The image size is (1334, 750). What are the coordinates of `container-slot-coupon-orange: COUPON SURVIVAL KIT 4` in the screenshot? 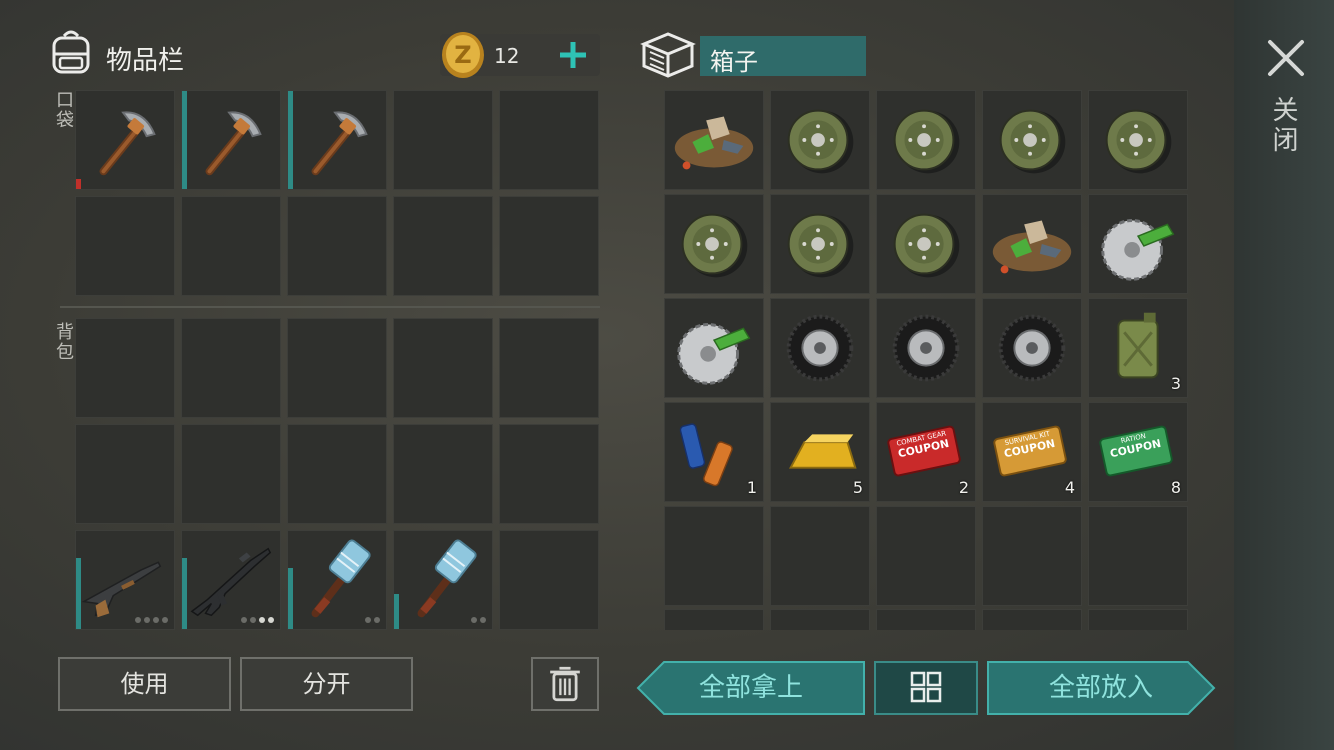 It's located at (1032, 452).